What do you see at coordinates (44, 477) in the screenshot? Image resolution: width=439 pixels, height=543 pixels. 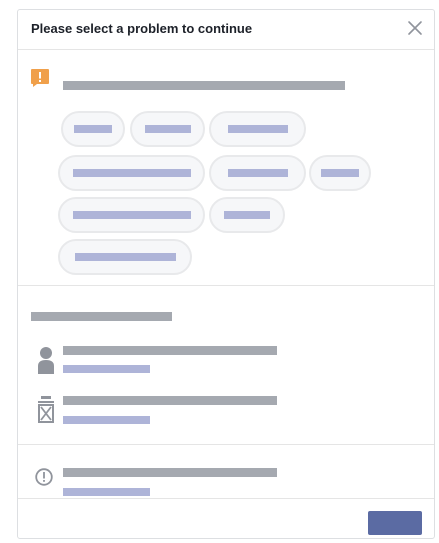 I see `info-icon` at bounding box center [44, 477].